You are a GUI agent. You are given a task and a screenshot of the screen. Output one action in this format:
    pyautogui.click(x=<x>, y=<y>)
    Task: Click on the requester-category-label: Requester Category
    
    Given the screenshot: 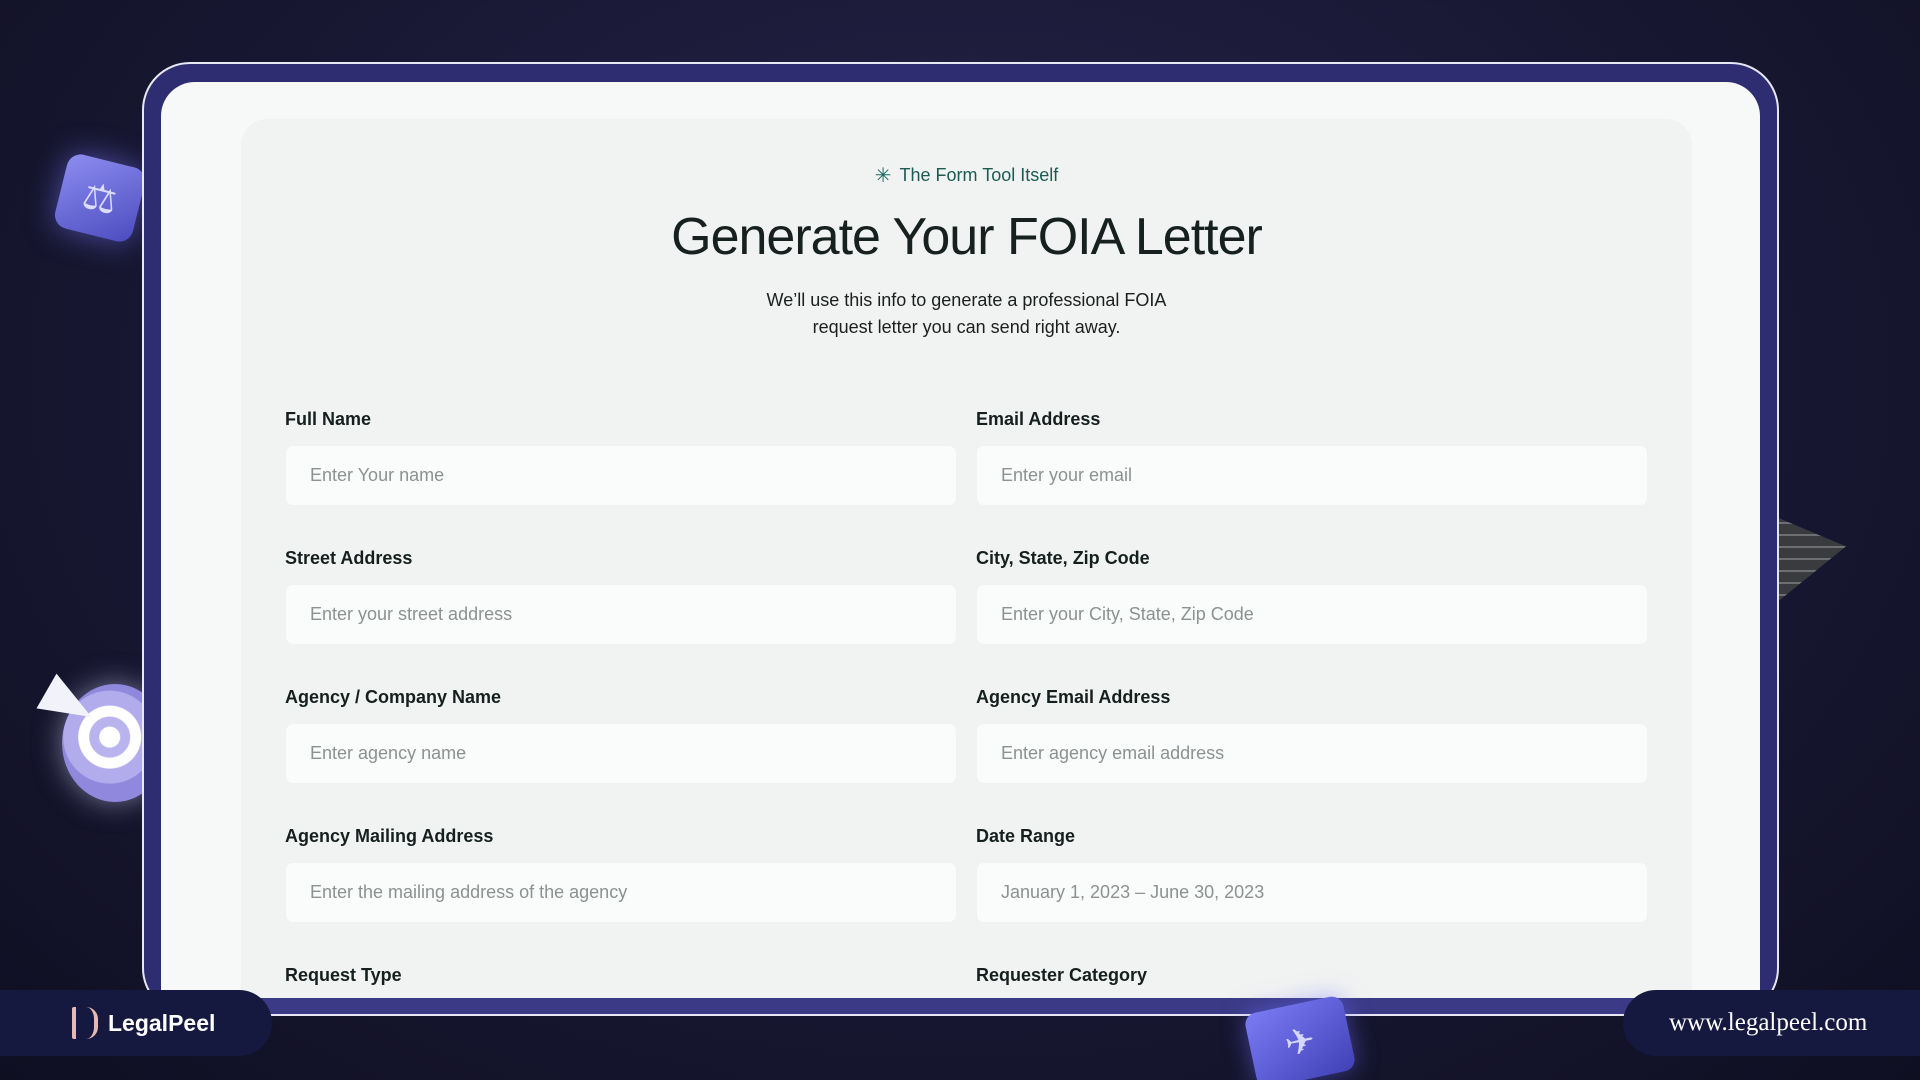 What is the action you would take?
    pyautogui.click(x=1062, y=975)
    